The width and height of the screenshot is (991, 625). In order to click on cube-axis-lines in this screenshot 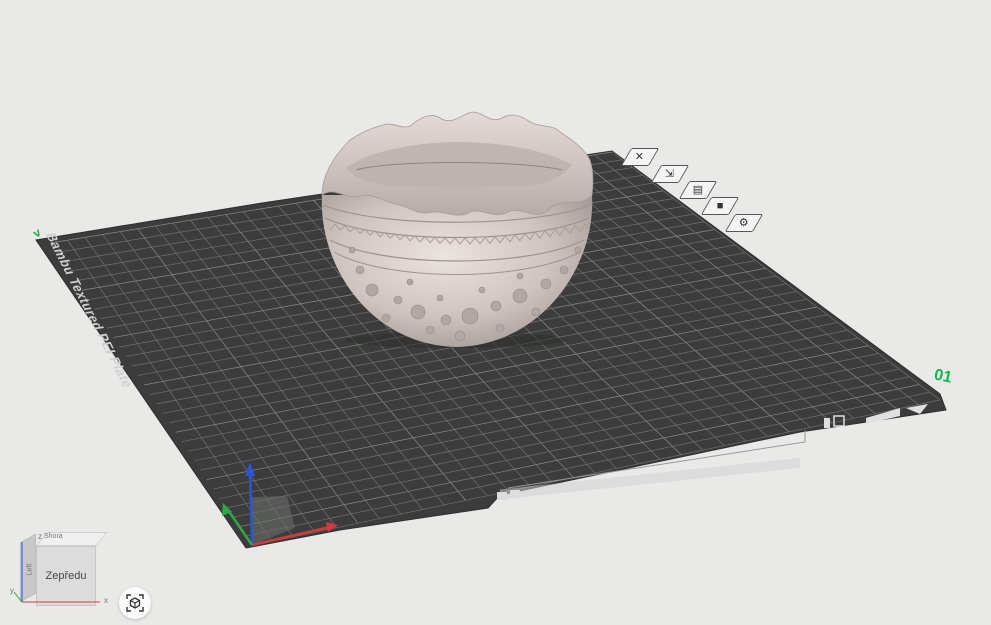, I will do `click(57, 572)`.